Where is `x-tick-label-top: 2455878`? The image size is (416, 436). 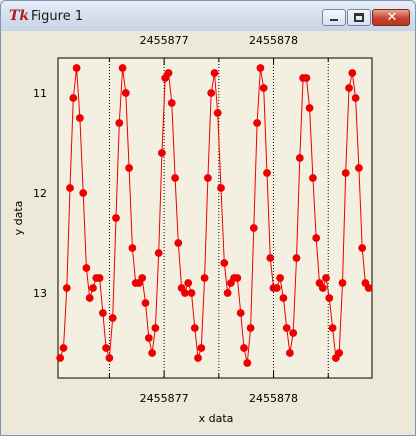 x-tick-label-top: 2455878 is located at coordinates (273, 40).